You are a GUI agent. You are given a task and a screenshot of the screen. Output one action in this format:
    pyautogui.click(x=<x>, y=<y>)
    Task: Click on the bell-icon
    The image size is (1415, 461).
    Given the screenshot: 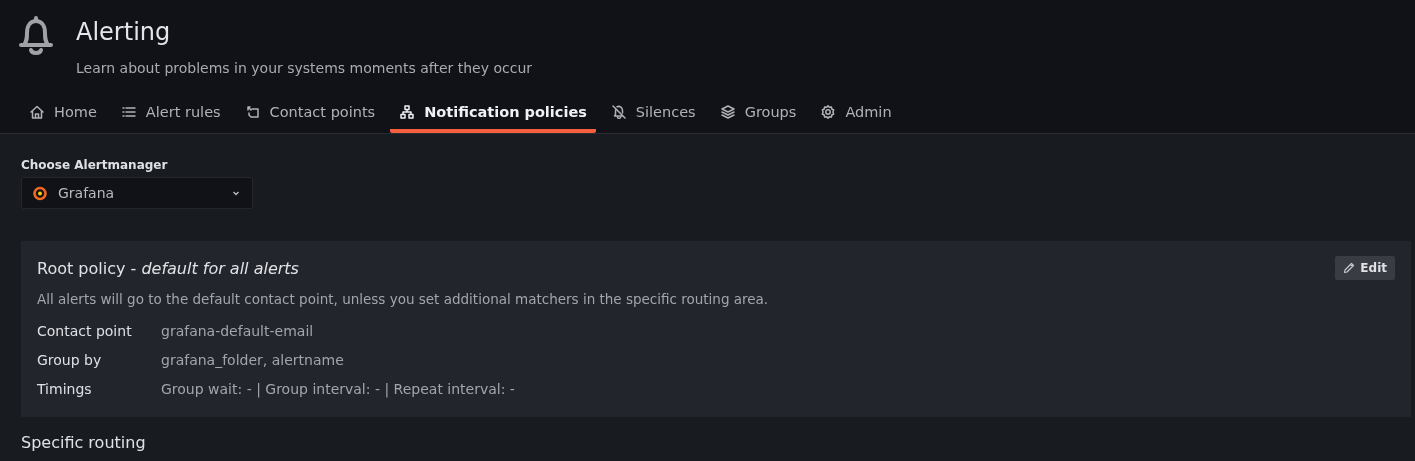 What is the action you would take?
    pyautogui.click(x=36, y=35)
    